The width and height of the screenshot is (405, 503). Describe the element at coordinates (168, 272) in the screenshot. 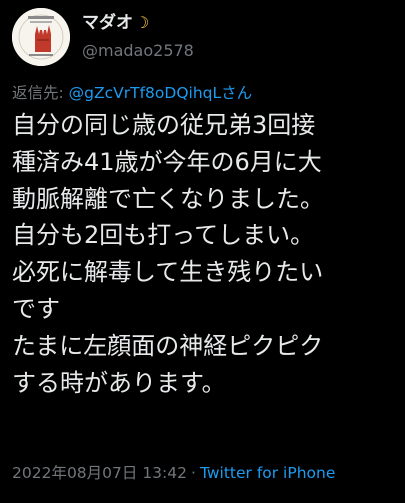

I see `tweet-text-line: 必死に解毒して生き残りたい` at that location.